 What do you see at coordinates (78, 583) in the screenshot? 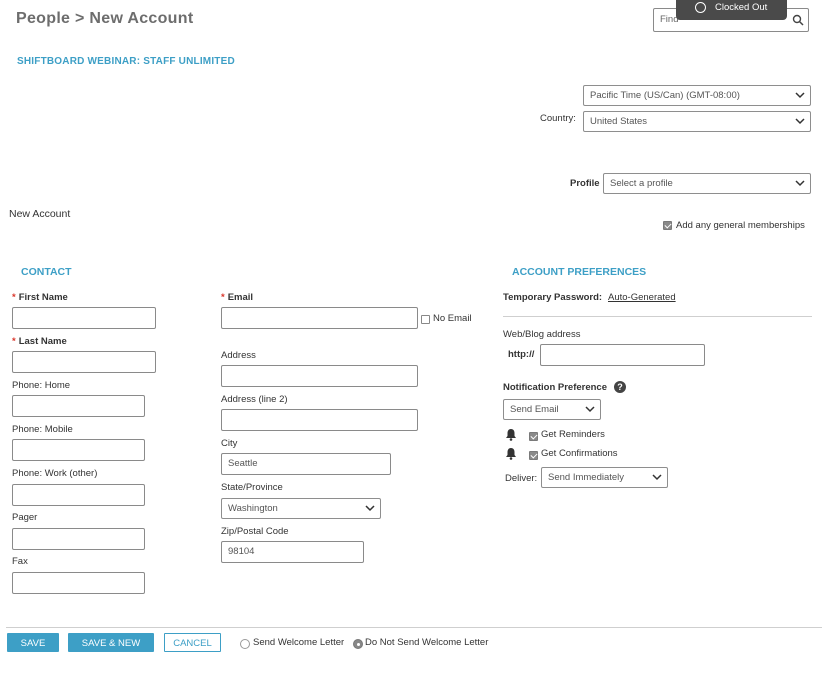
I see `fax-field` at bounding box center [78, 583].